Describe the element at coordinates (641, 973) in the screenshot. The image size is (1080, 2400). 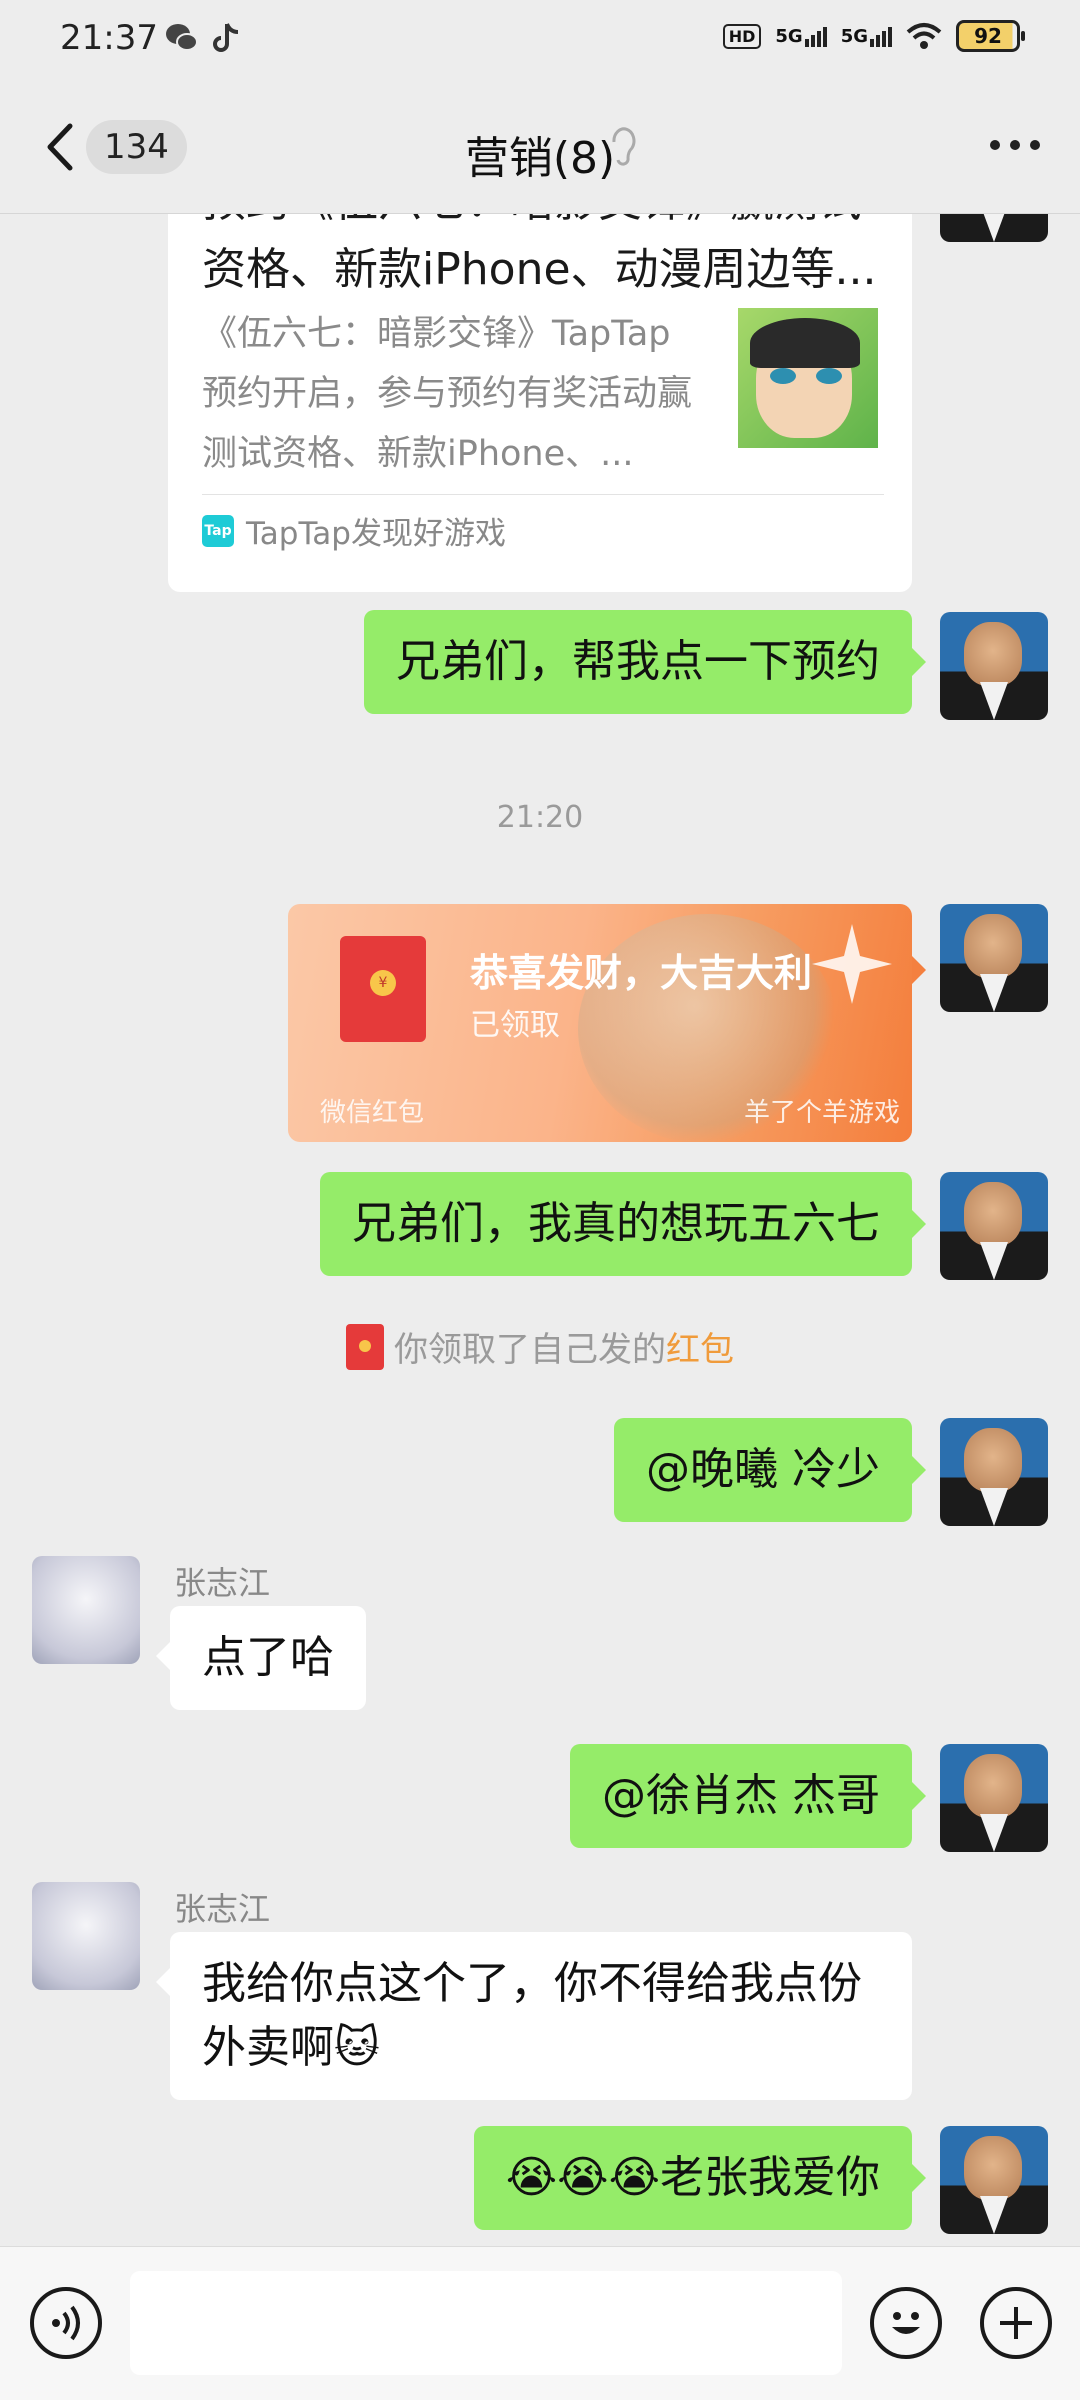
I see `red-packet-title: 恭喜发财，大吉大利` at that location.